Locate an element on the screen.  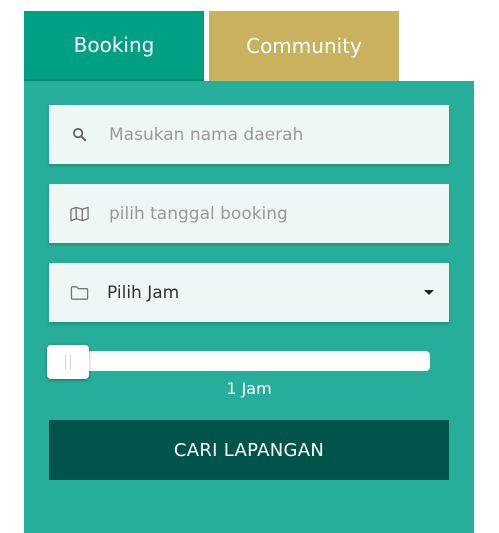
folder-icon is located at coordinates (79, 293).